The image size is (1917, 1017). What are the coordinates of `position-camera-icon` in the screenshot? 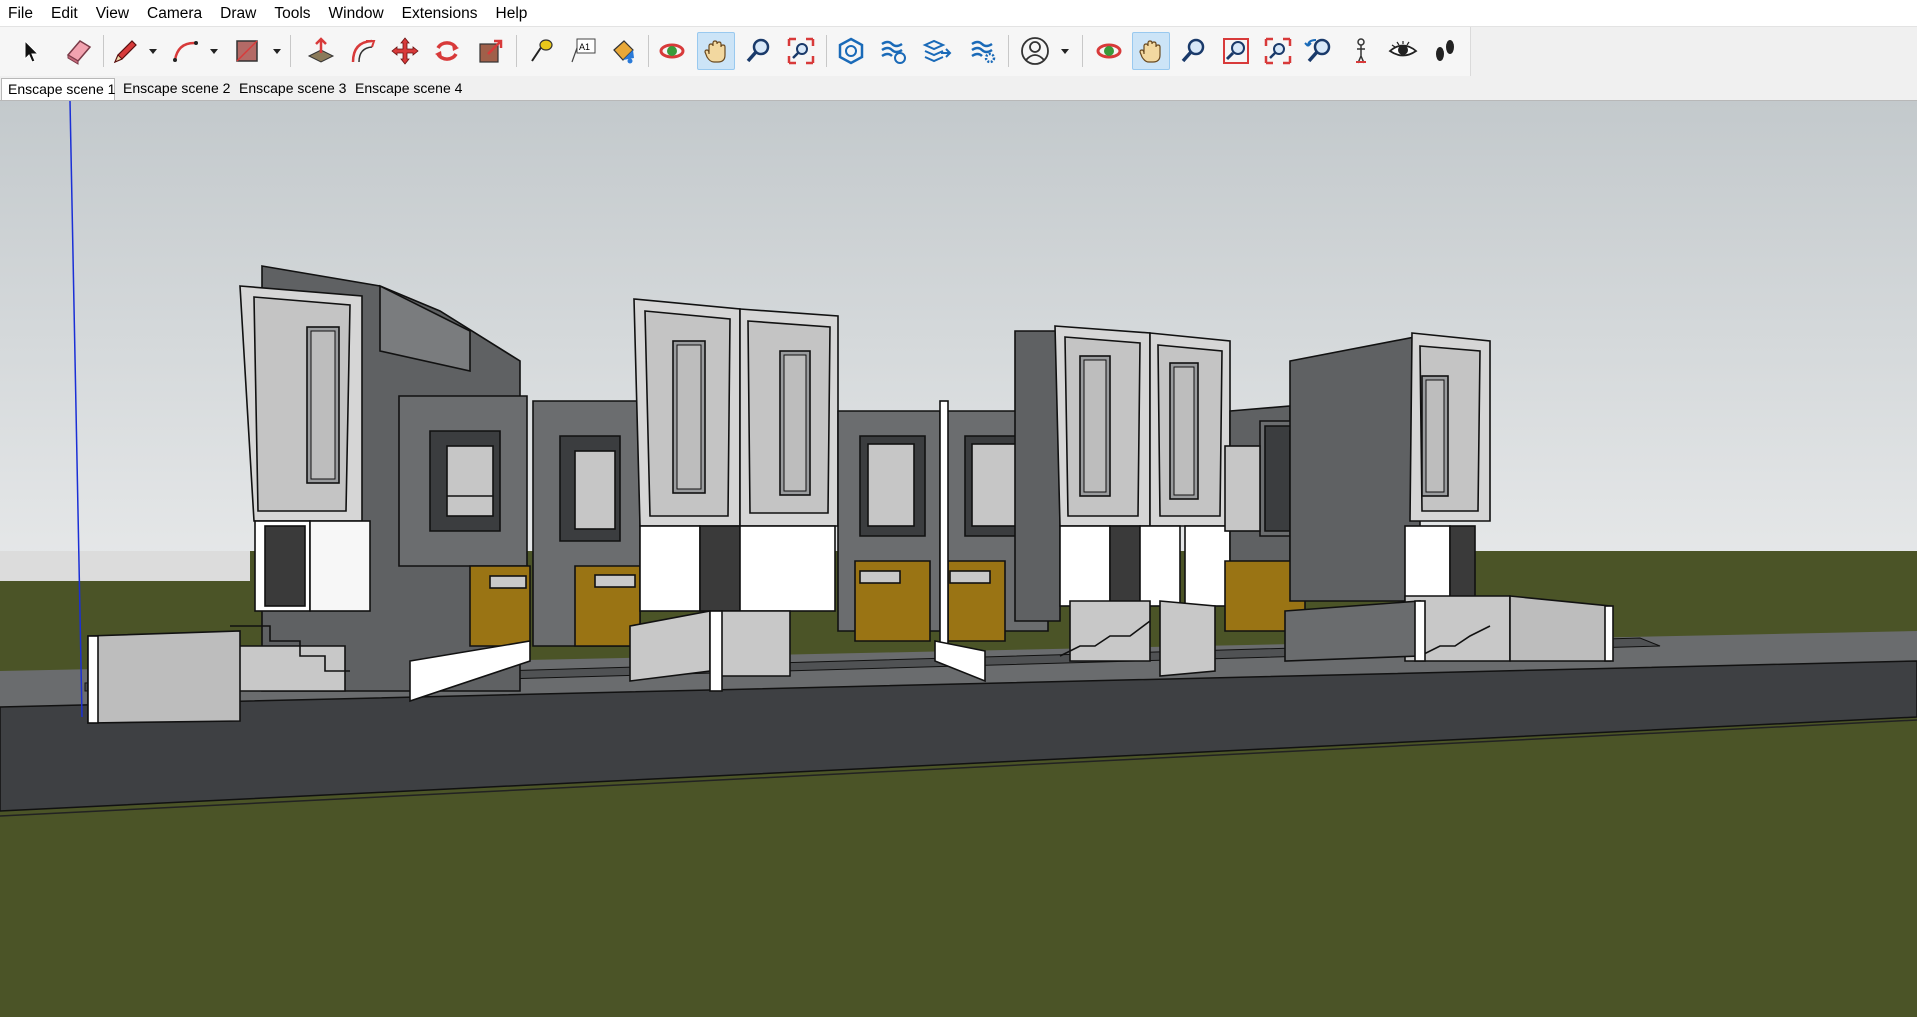 It's located at (1361, 51).